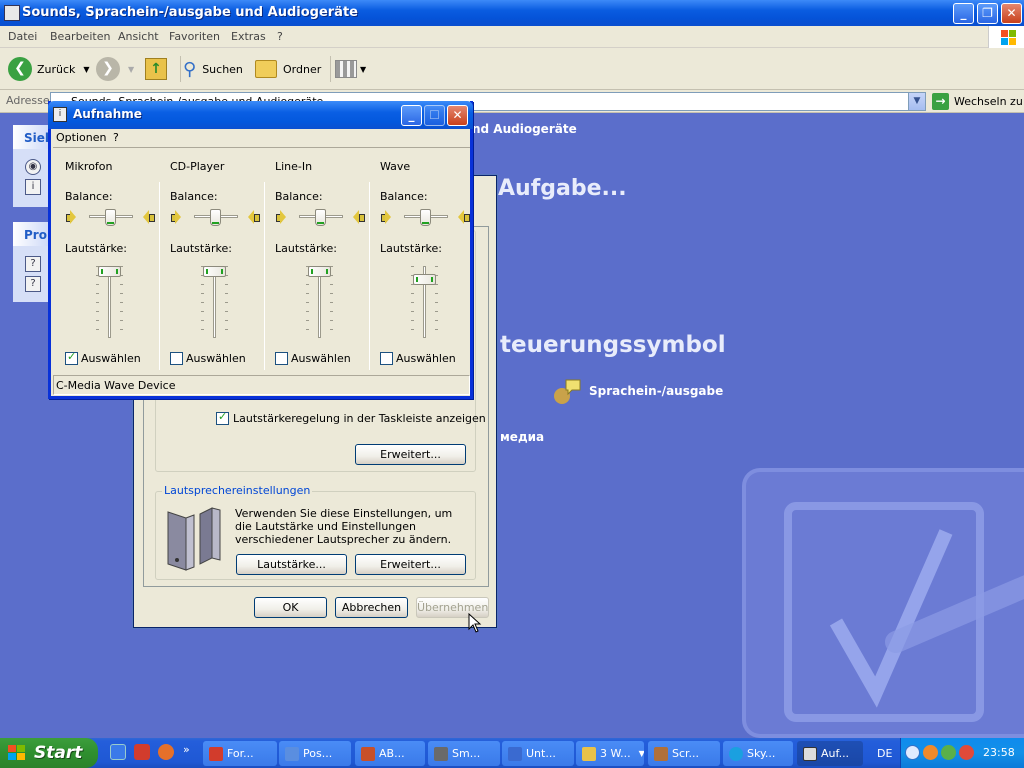  What do you see at coordinates (912, 752) in the screenshot?
I see `tray-expand-icon` at bounding box center [912, 752].